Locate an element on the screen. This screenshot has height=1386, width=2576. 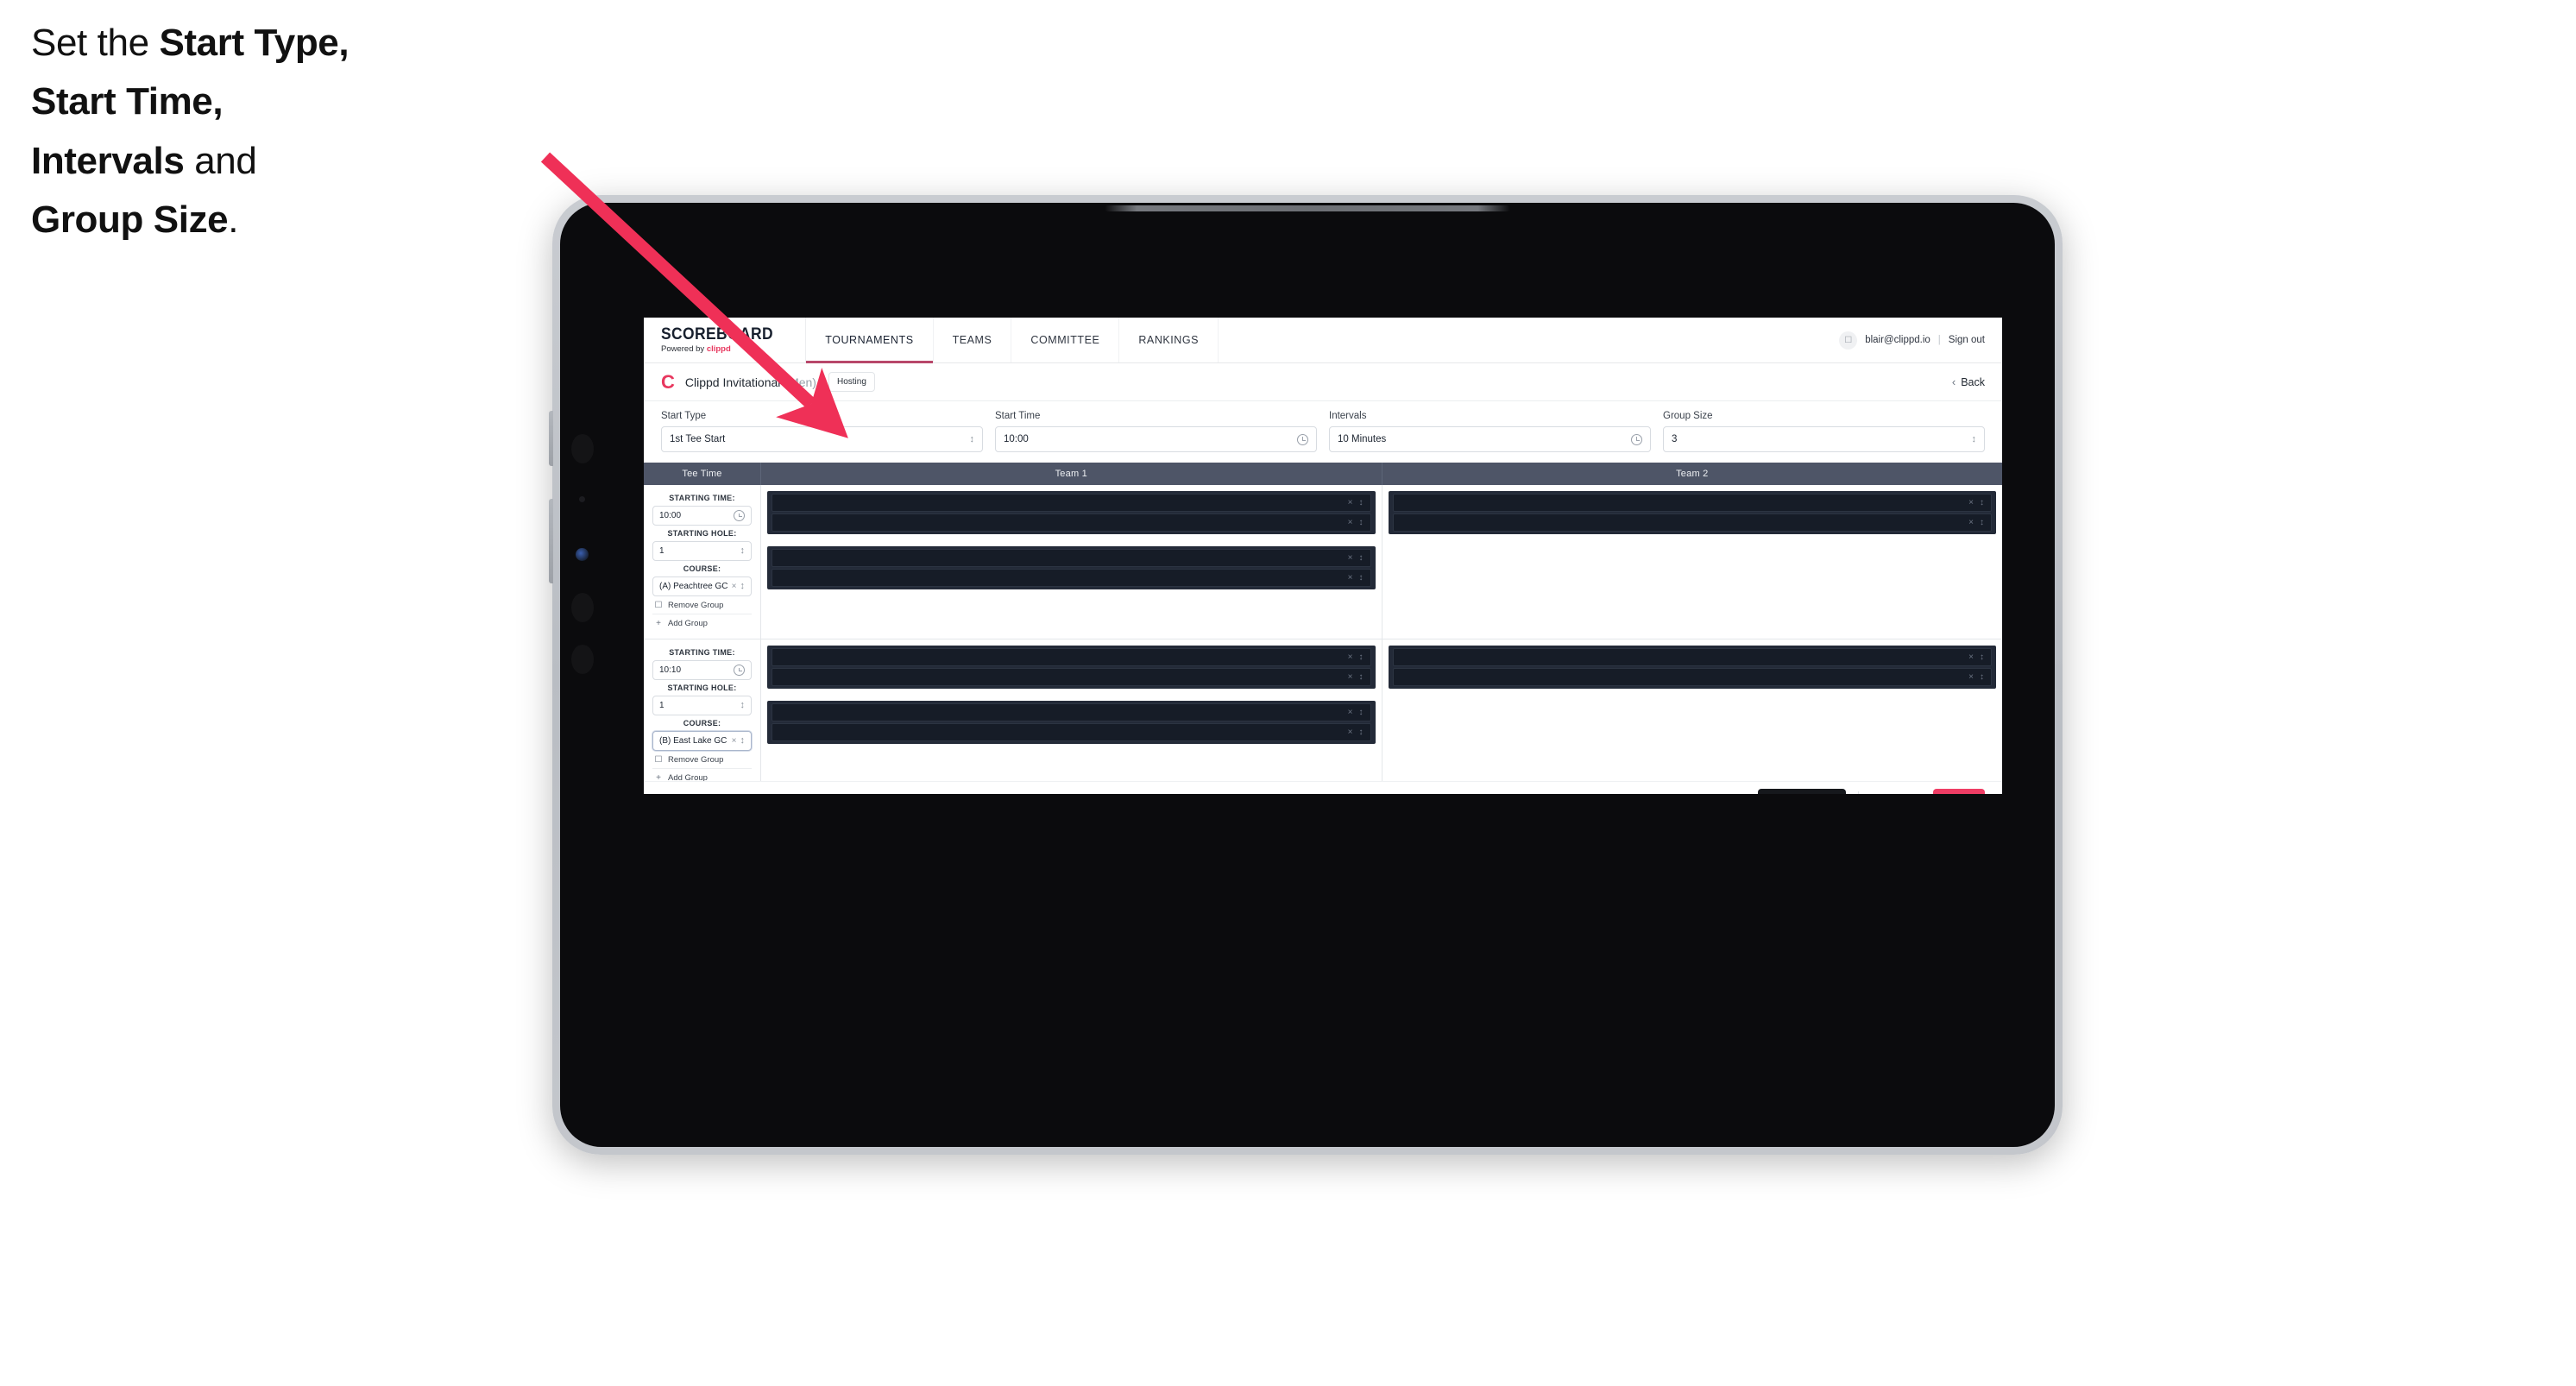
group-size-select: 3 ↕ is located at coordinates (1824, 439).